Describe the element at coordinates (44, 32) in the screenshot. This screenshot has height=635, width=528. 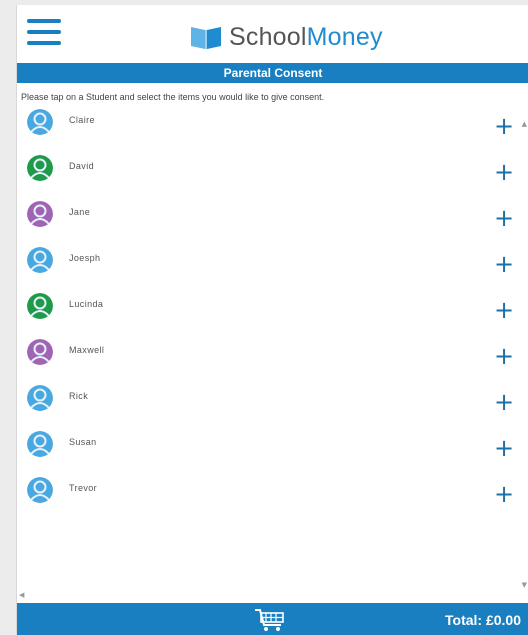
I see `hamburger-icon` at that location.